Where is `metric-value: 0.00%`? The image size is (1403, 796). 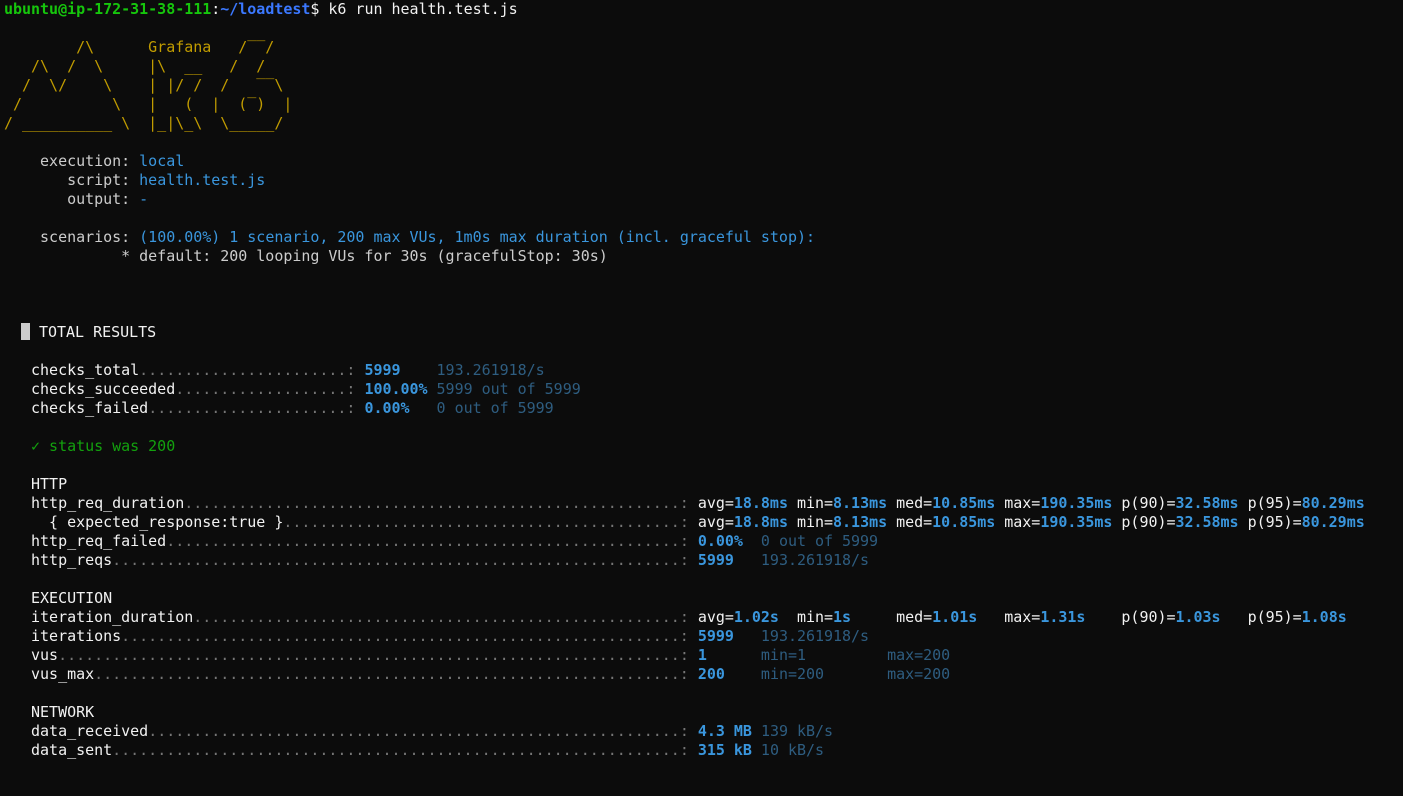 metric-value: 0.00% is located at coordinates (396, 408).